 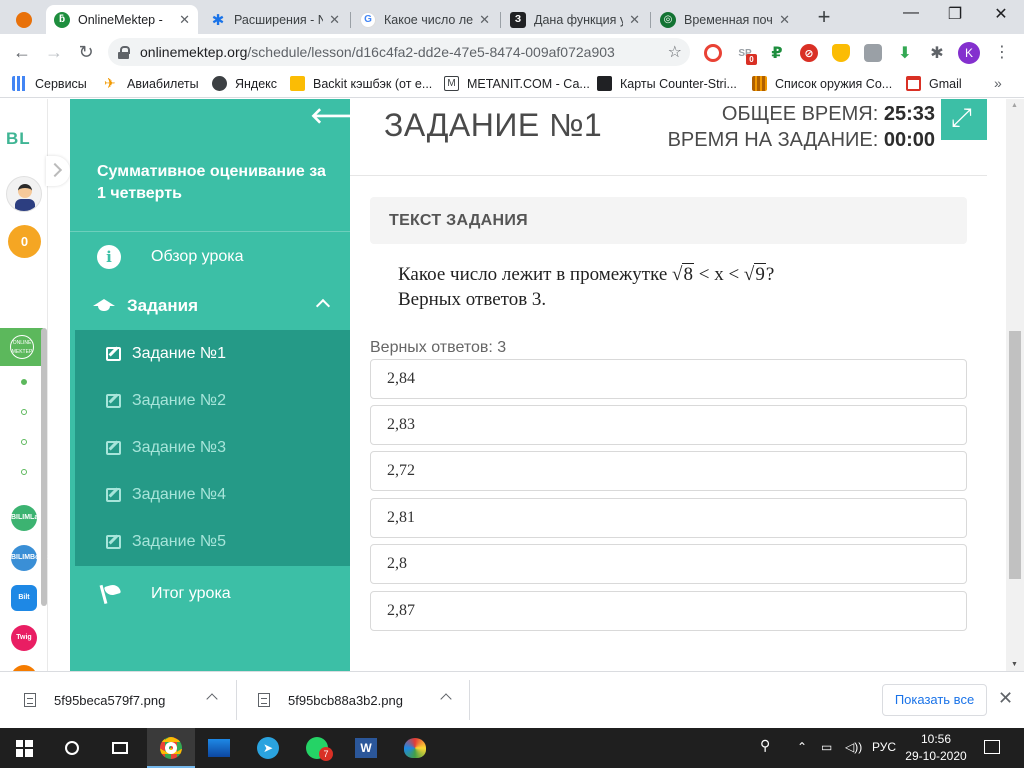 I want to click on tab-extensions: ✱ Расширения - N ✕, so click(x=275, y=19).